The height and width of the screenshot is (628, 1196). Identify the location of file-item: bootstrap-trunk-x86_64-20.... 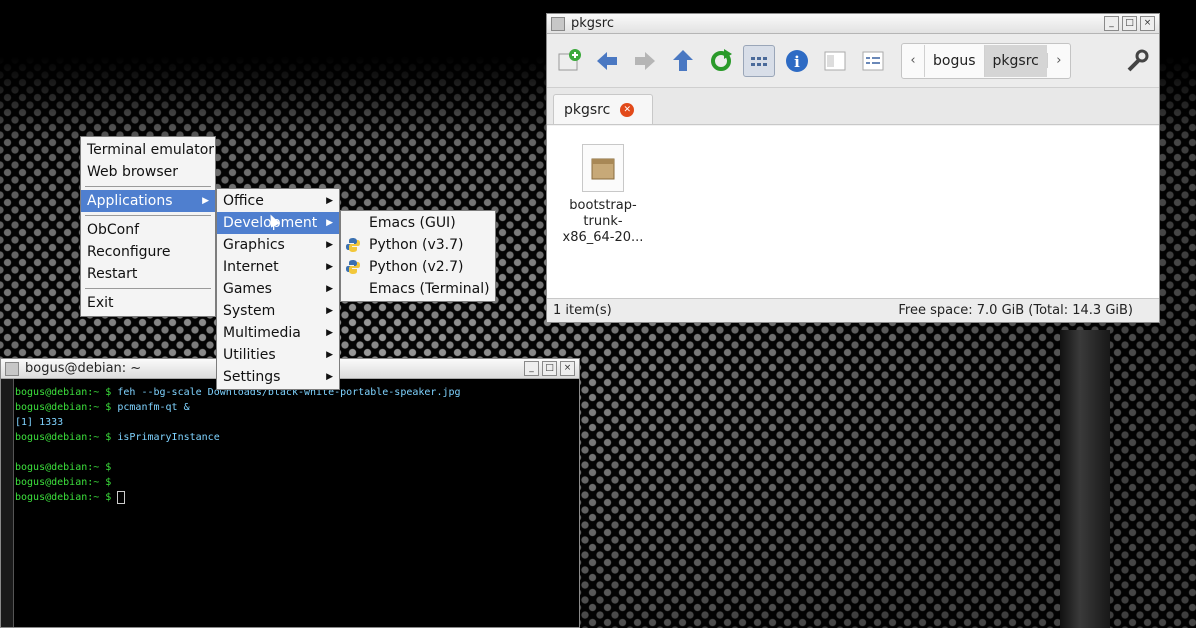
(603, 195).